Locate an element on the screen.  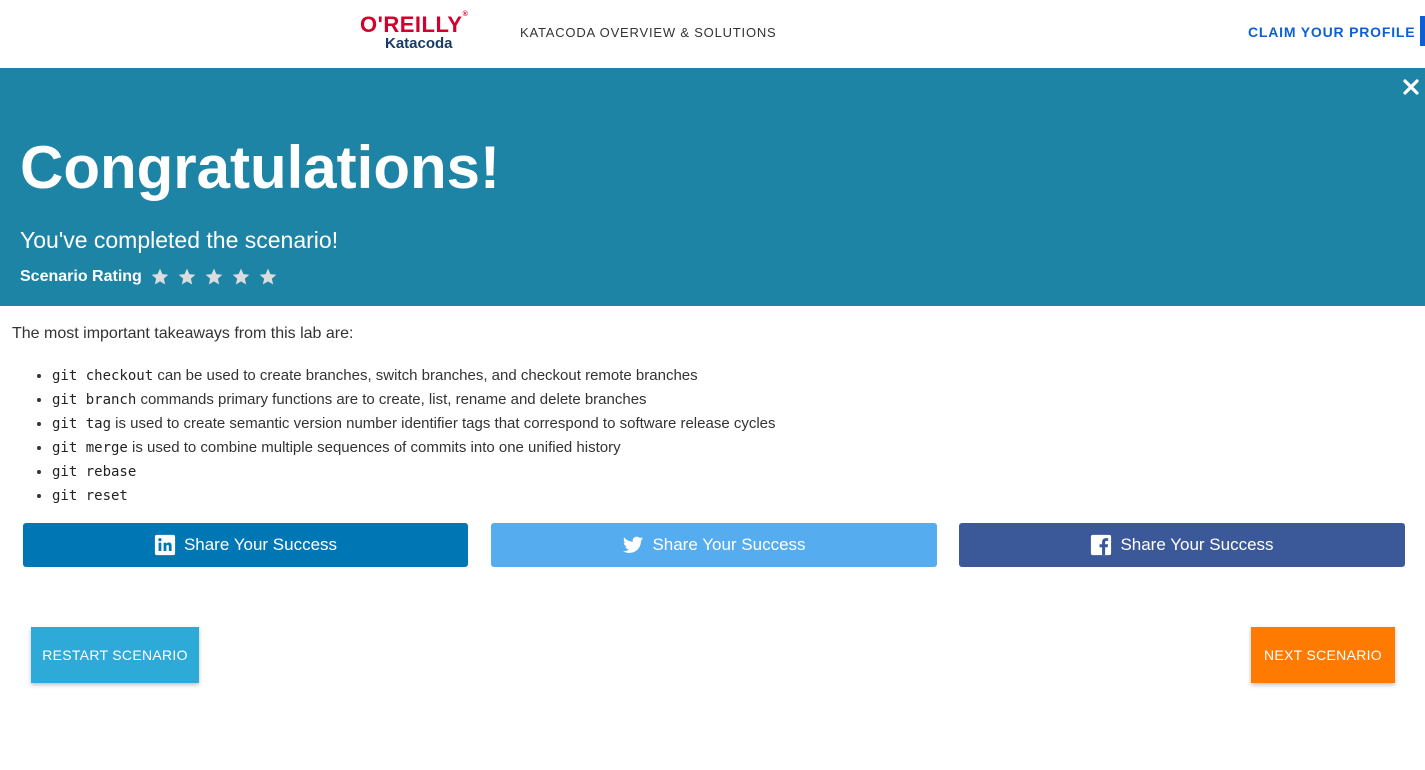
share-facebook-label: Share Your Success is located at coordinates (1197, 544).